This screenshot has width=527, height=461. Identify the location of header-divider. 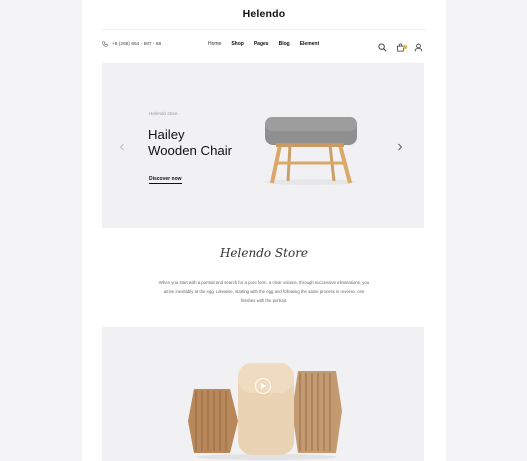
(264, 29).